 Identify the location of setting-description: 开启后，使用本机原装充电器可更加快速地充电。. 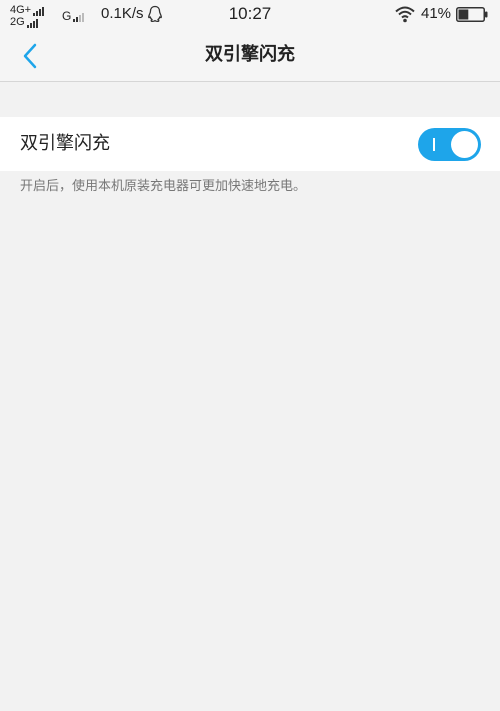
(163, 186).